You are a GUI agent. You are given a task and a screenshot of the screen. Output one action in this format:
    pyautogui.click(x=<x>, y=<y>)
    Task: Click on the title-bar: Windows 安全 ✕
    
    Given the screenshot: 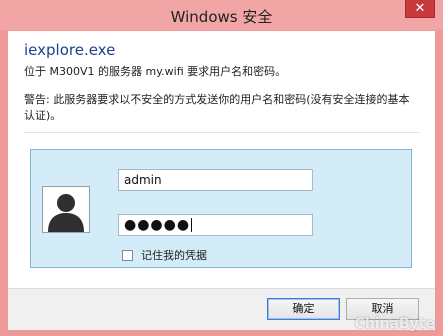 What is the action you would take?
    pyautogui.click(x=221, y=15)
    